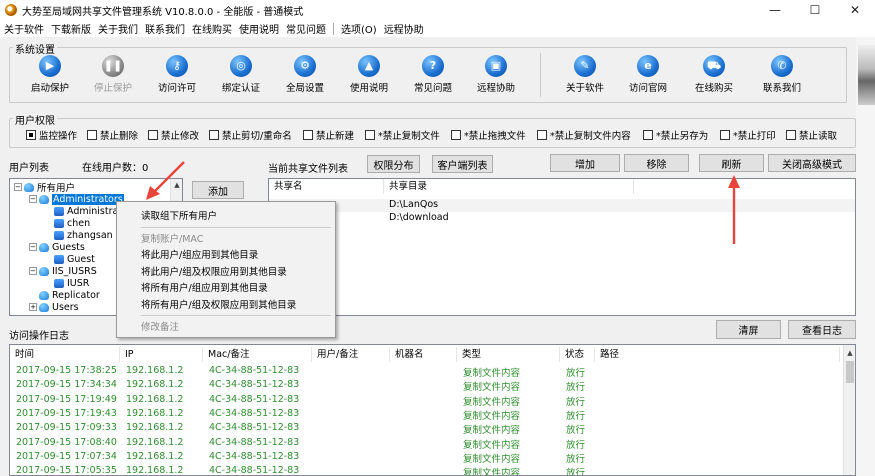 The height and width of the screenshot is (476, 875). Describe the element at coordinates (369, 76) in the screenshot. I see `toolbar-button-5: ▲ 使用说明` at that location.